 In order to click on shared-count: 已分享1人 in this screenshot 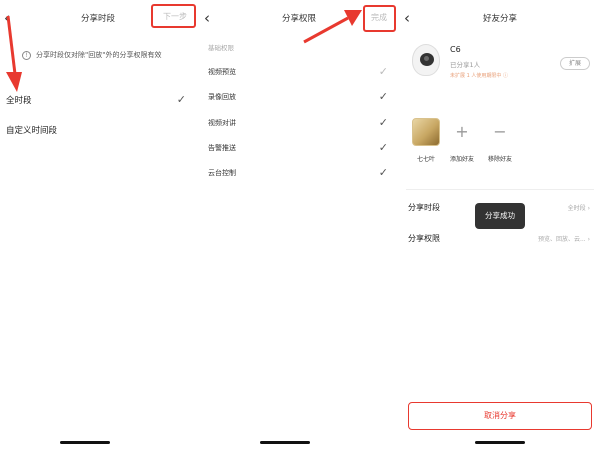, I will do `click(465, 65)`.